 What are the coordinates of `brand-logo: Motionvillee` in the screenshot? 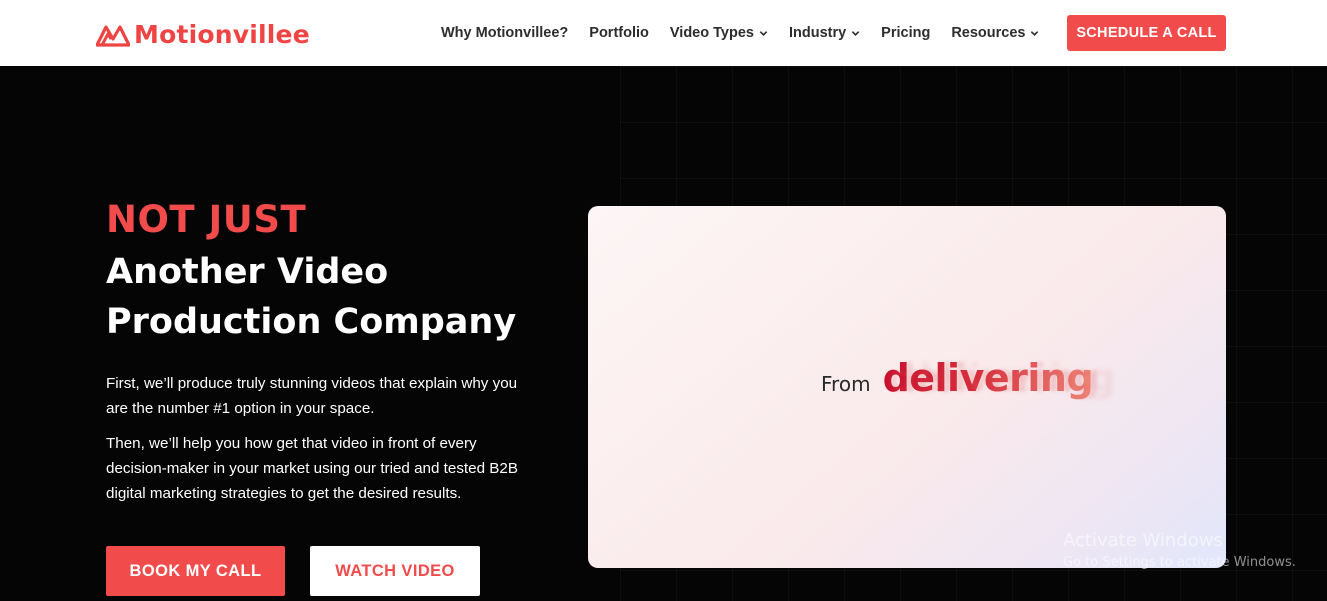 It's located at (203, 34).